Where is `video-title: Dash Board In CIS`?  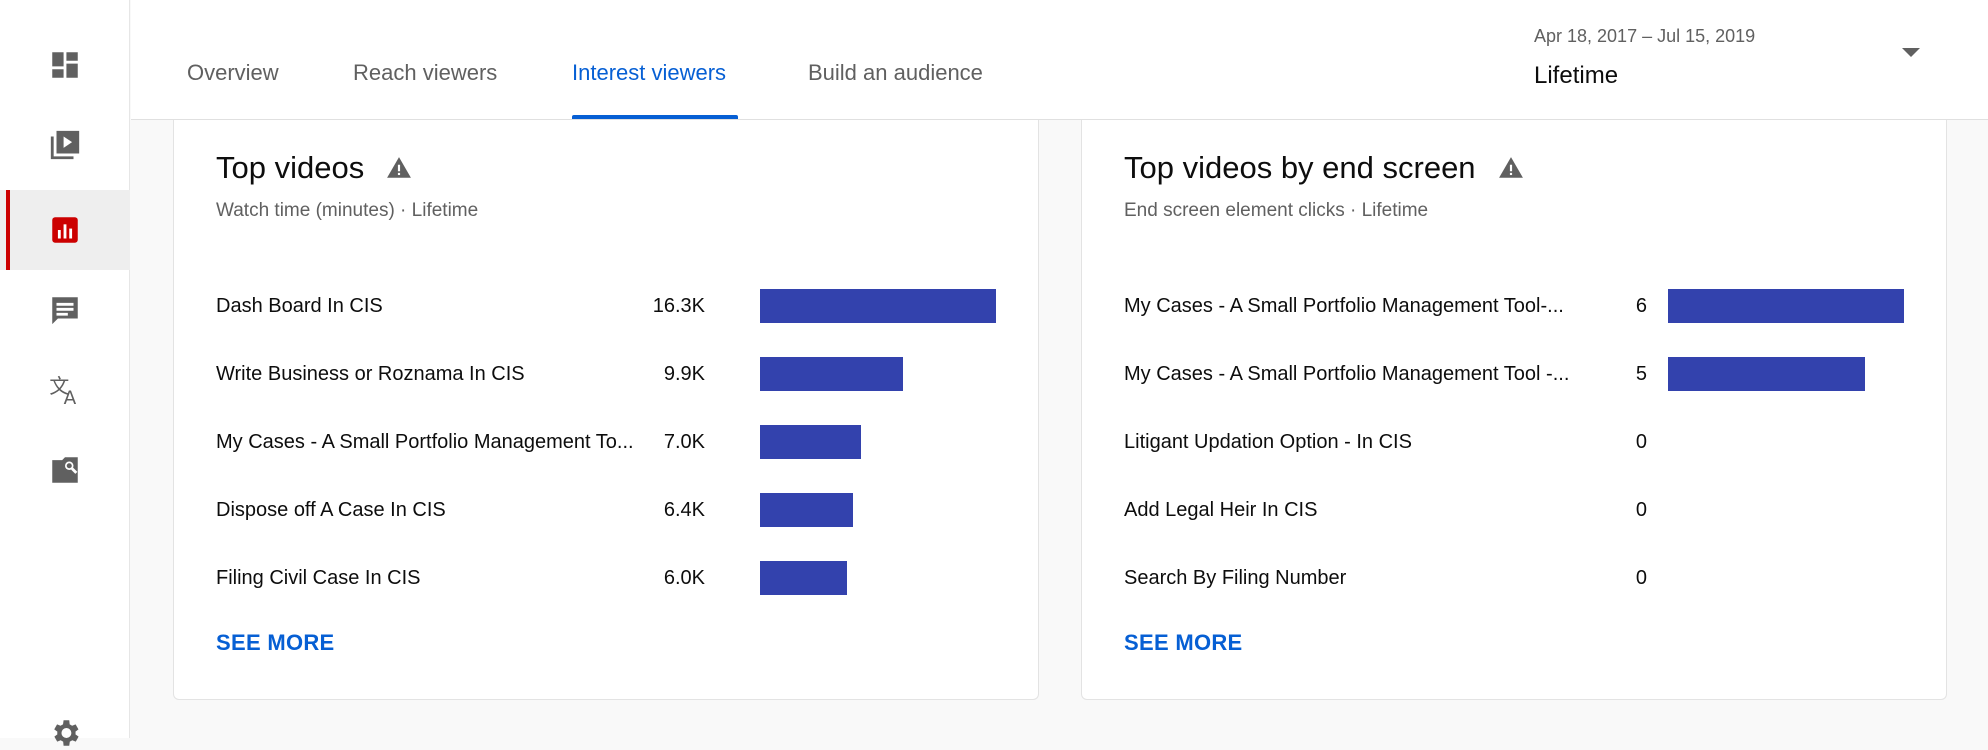
video-title: Dash Board In CIS is located at coordinates (299, 305).